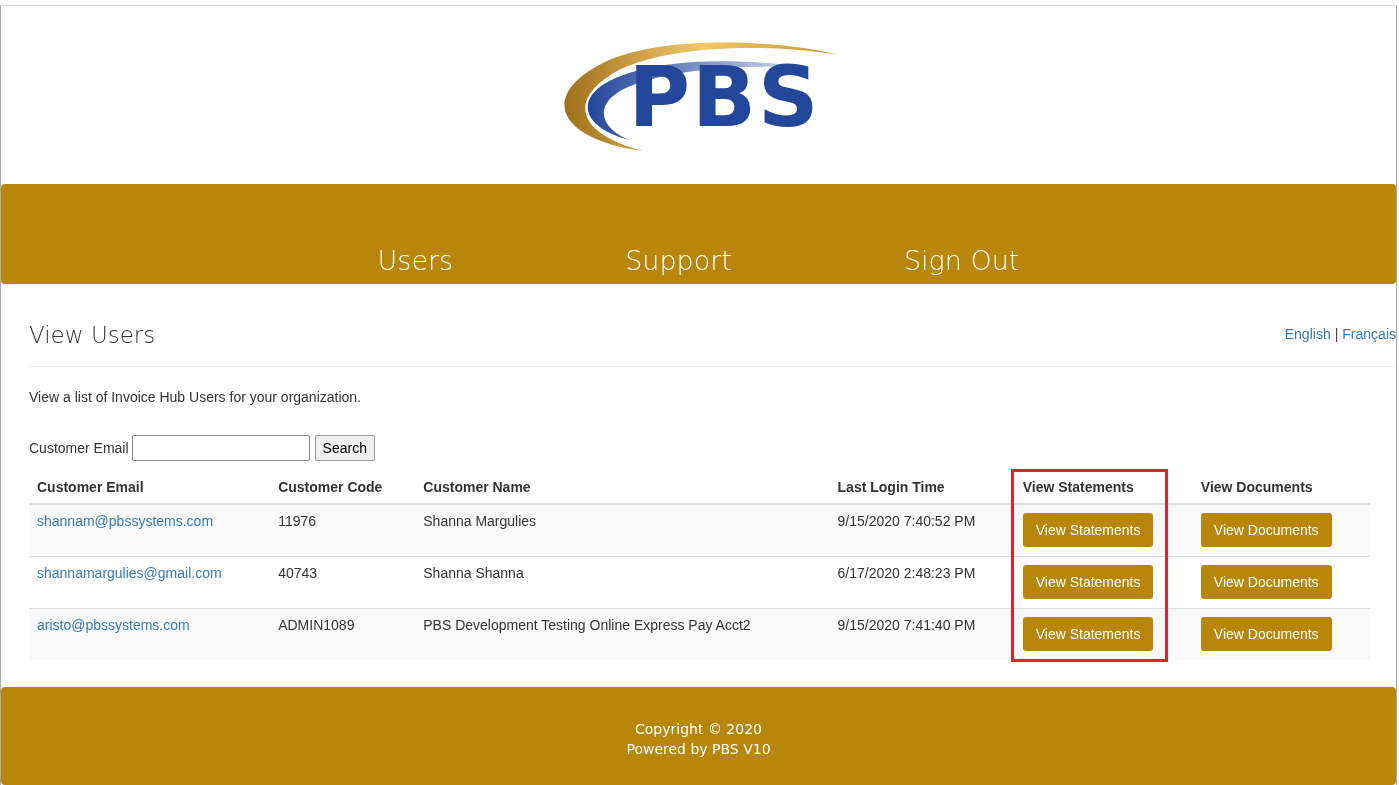 The image size is (1399, 785). I want to click on customer-code: ADMIN1089, so click(316, 625).